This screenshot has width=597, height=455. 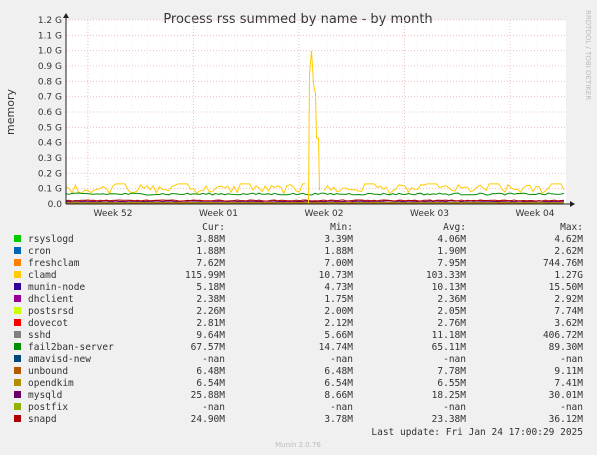 What do you see at coordinates (50, 36) in the screenshot?
I see `y-tick-label: 1.1 G` at bounding box center [50, 36].